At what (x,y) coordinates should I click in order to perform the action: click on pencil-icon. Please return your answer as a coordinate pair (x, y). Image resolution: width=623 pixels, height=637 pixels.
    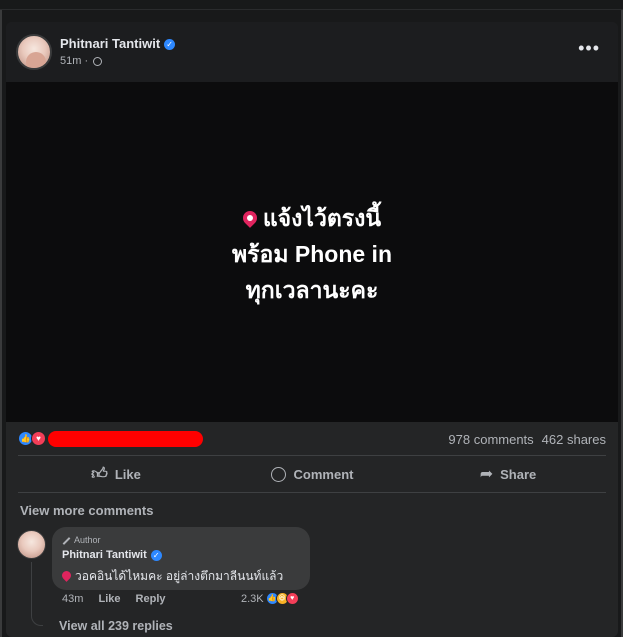
    Looking at the image, I should click on (66, 540).